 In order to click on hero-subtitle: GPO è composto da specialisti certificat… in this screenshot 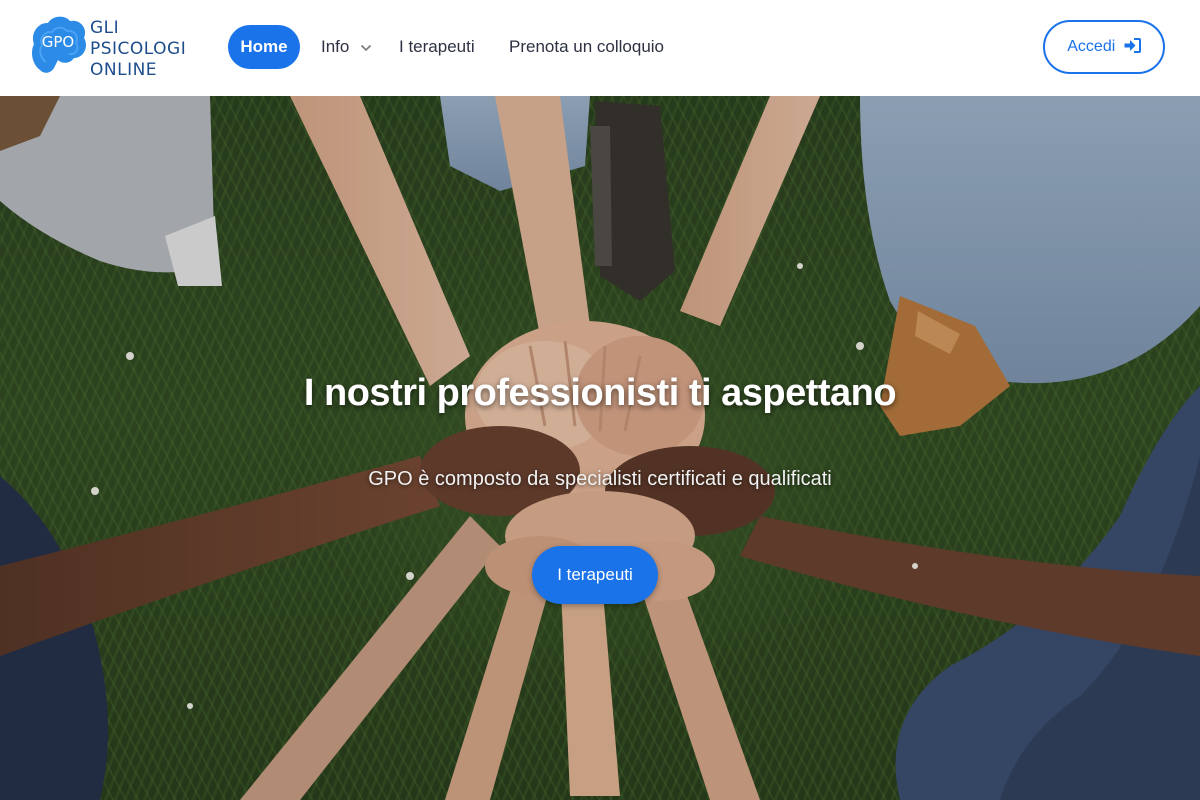, I will do `click(600, 479)`.